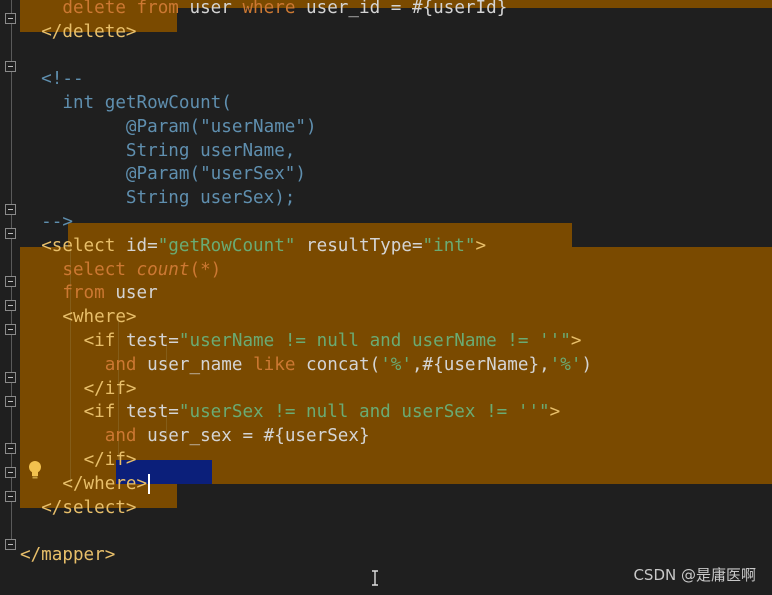  I want to click on code-token: <!--, so click(52, 79).